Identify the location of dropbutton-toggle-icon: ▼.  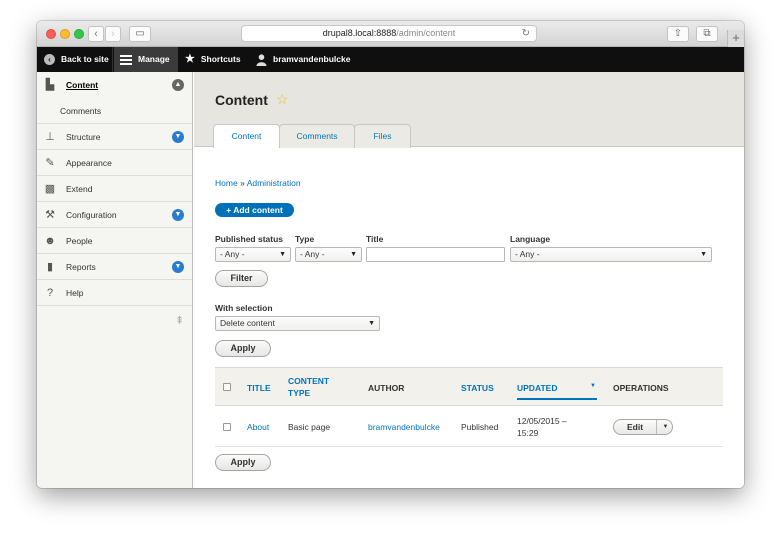
(665, 427).